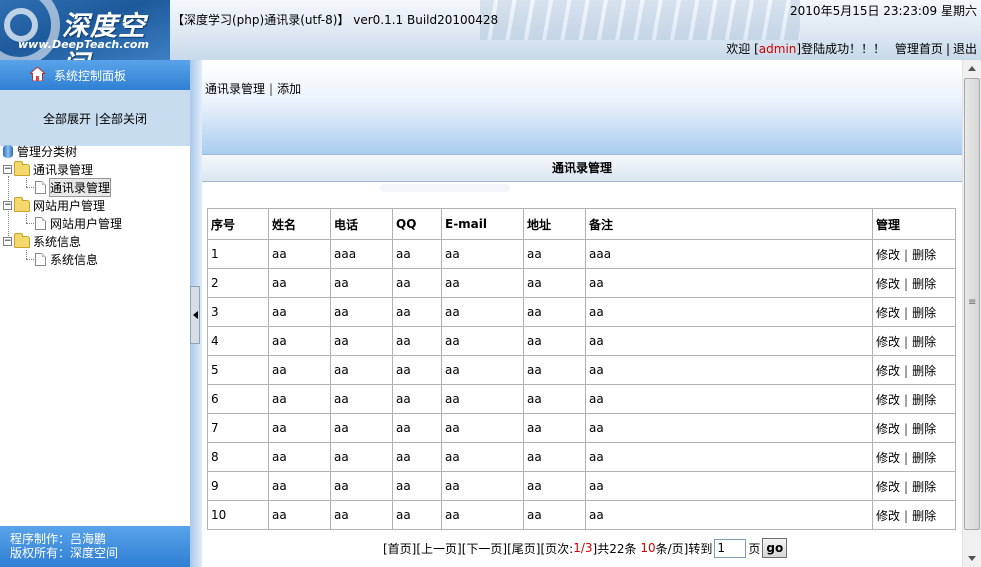 The height and width of the screenshot is (567, 981). I want to click on tree-node-system-info: − 系统信息, so click(42, 241).